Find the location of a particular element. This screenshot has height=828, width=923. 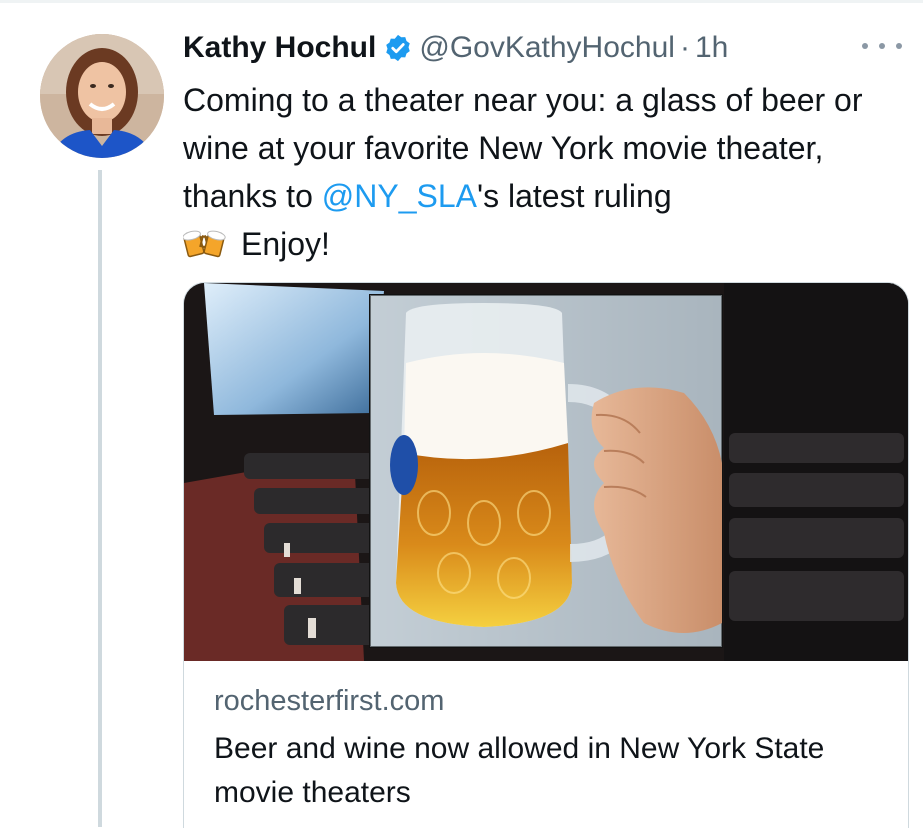

top-divider is located at coordinates (461, 1).